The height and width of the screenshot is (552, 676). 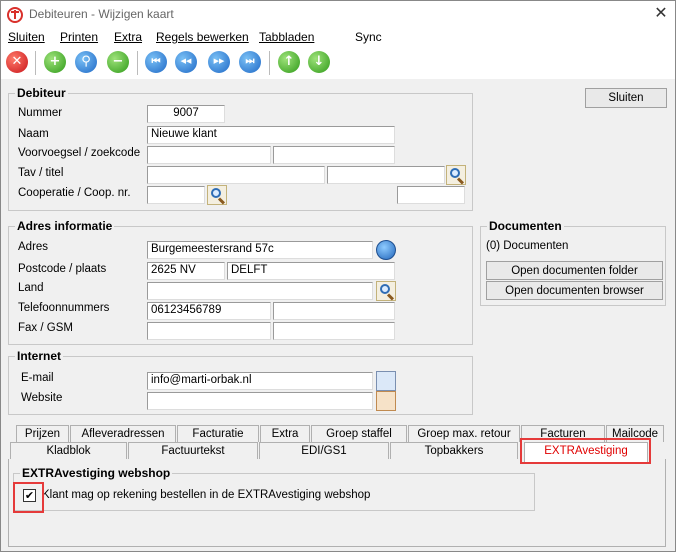 I want to click on toolbar: ✕ + ⚲ − ⏮ ◀◀ ▶▶ ⏭ ↑ ↓, so click(x=338, y=63).